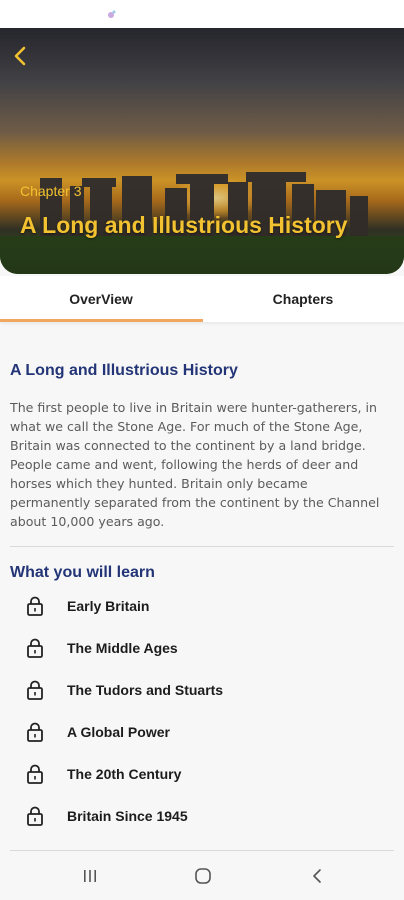 The width and height of the screenshot is (404, 900). I want to click on system-back-button, so click(317, 876).